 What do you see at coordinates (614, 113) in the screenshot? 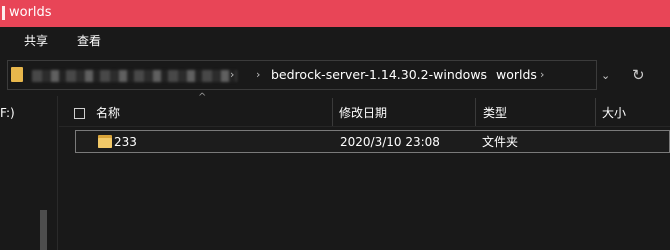
I see `column-header-size: 大小` at bounding box center [614, 113].